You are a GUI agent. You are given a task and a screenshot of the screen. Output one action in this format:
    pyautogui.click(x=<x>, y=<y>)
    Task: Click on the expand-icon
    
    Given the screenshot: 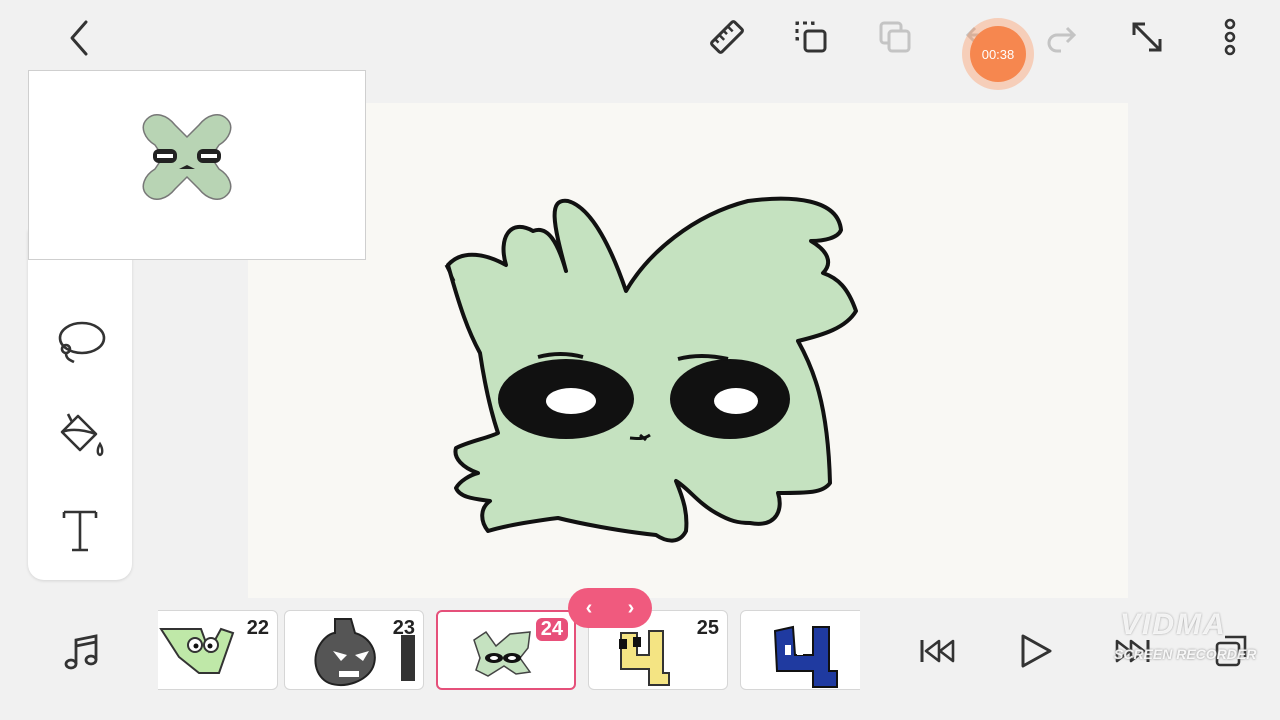 What is the action you would take?
    pyautogui.click(x=1147, y=37)
    